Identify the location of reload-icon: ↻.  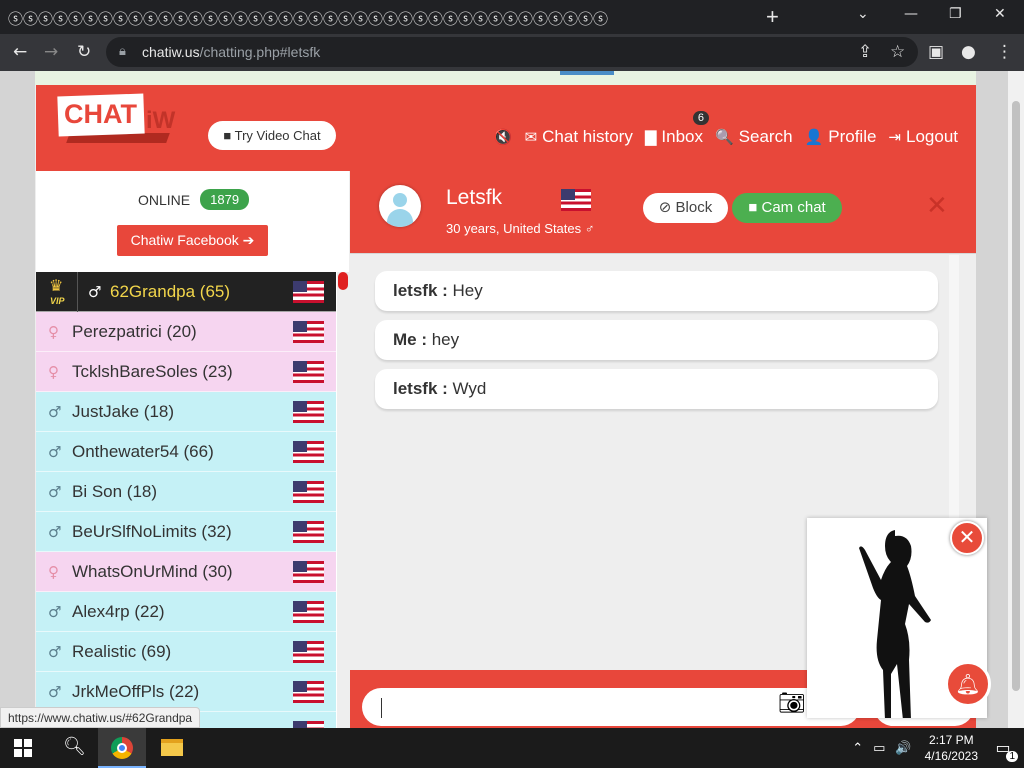
(84, 52).